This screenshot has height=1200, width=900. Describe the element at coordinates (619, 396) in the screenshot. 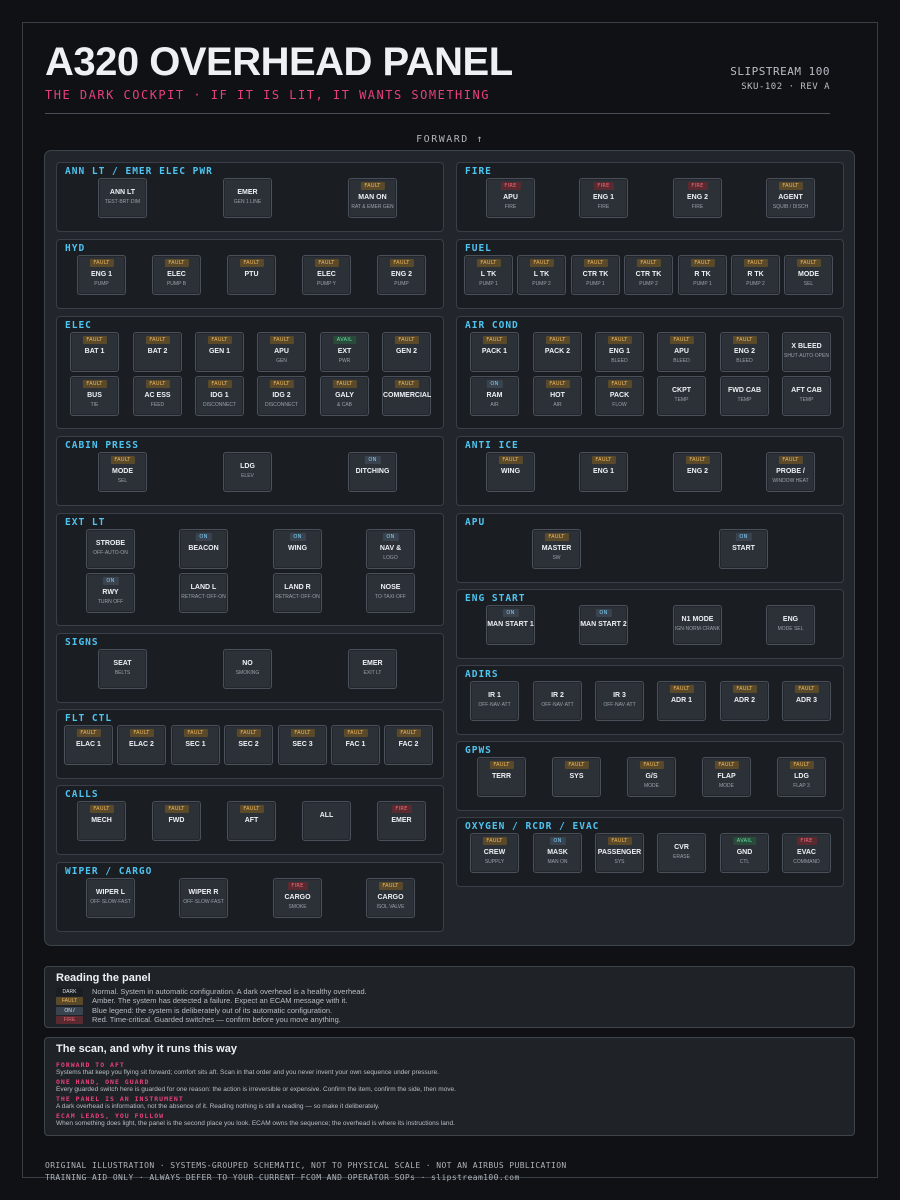

I see `air-cond-pack-flow-button: FAULT PACK FLOW` at that location.